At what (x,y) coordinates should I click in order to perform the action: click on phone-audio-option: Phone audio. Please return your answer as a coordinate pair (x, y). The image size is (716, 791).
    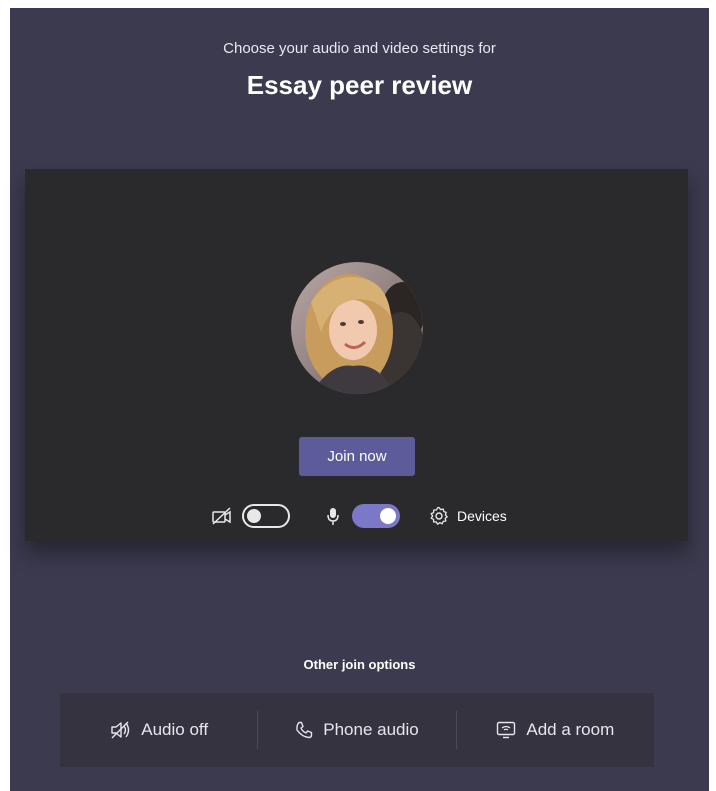
    Looking at the image, I should click on (356, 730).